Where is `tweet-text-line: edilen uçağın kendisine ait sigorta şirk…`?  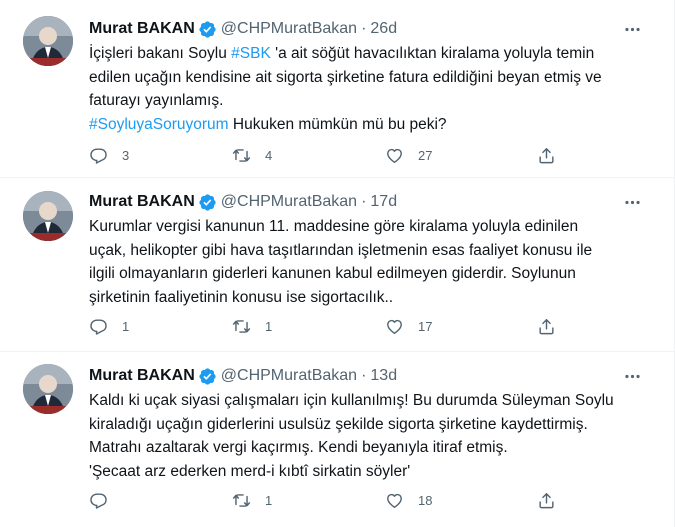 tweet-text-line: edilen uçağın kendisine ait sigorta şirk… is located at coordinates (369, 78).